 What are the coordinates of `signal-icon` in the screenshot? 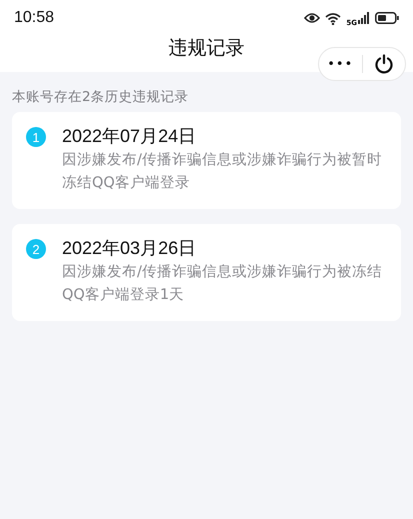 It's located at (364, 18).